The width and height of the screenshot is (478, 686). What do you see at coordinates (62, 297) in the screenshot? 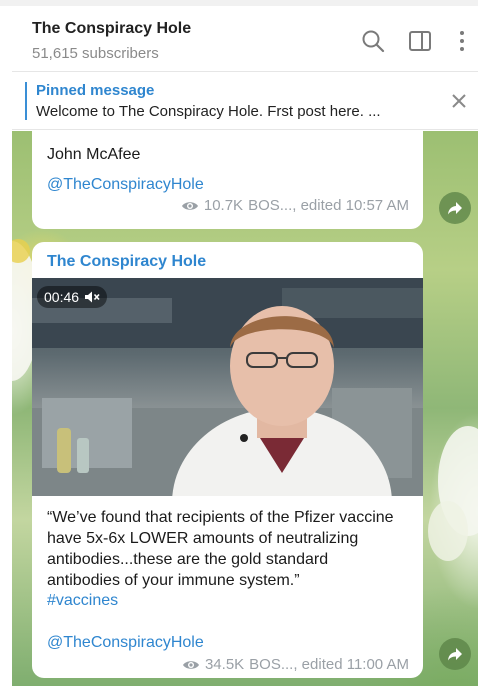
I see `video-duration: 00:46` at bounding box center [62, 297].